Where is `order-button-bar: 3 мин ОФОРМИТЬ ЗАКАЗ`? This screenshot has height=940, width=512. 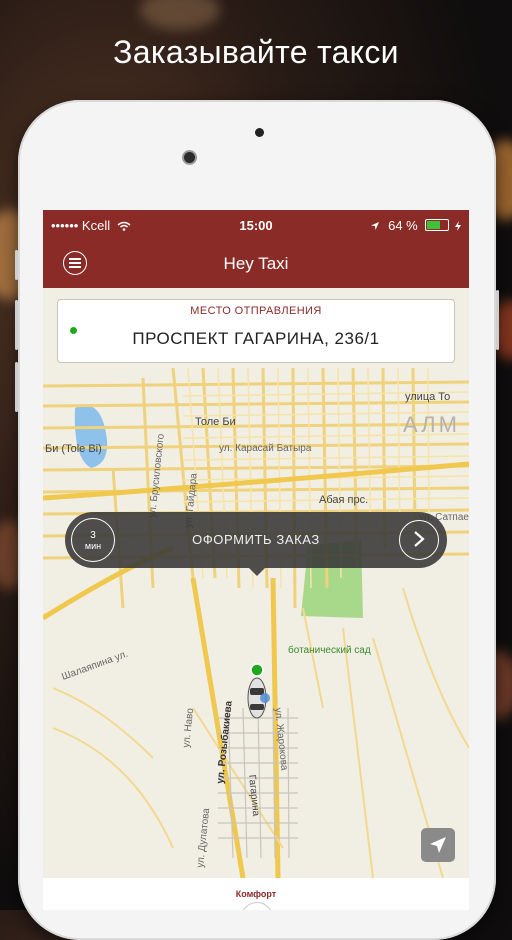 order-button-bar: 3 мин ОФОРМИТЬ ЗАКАЗ is located at coordinates (256, 540).